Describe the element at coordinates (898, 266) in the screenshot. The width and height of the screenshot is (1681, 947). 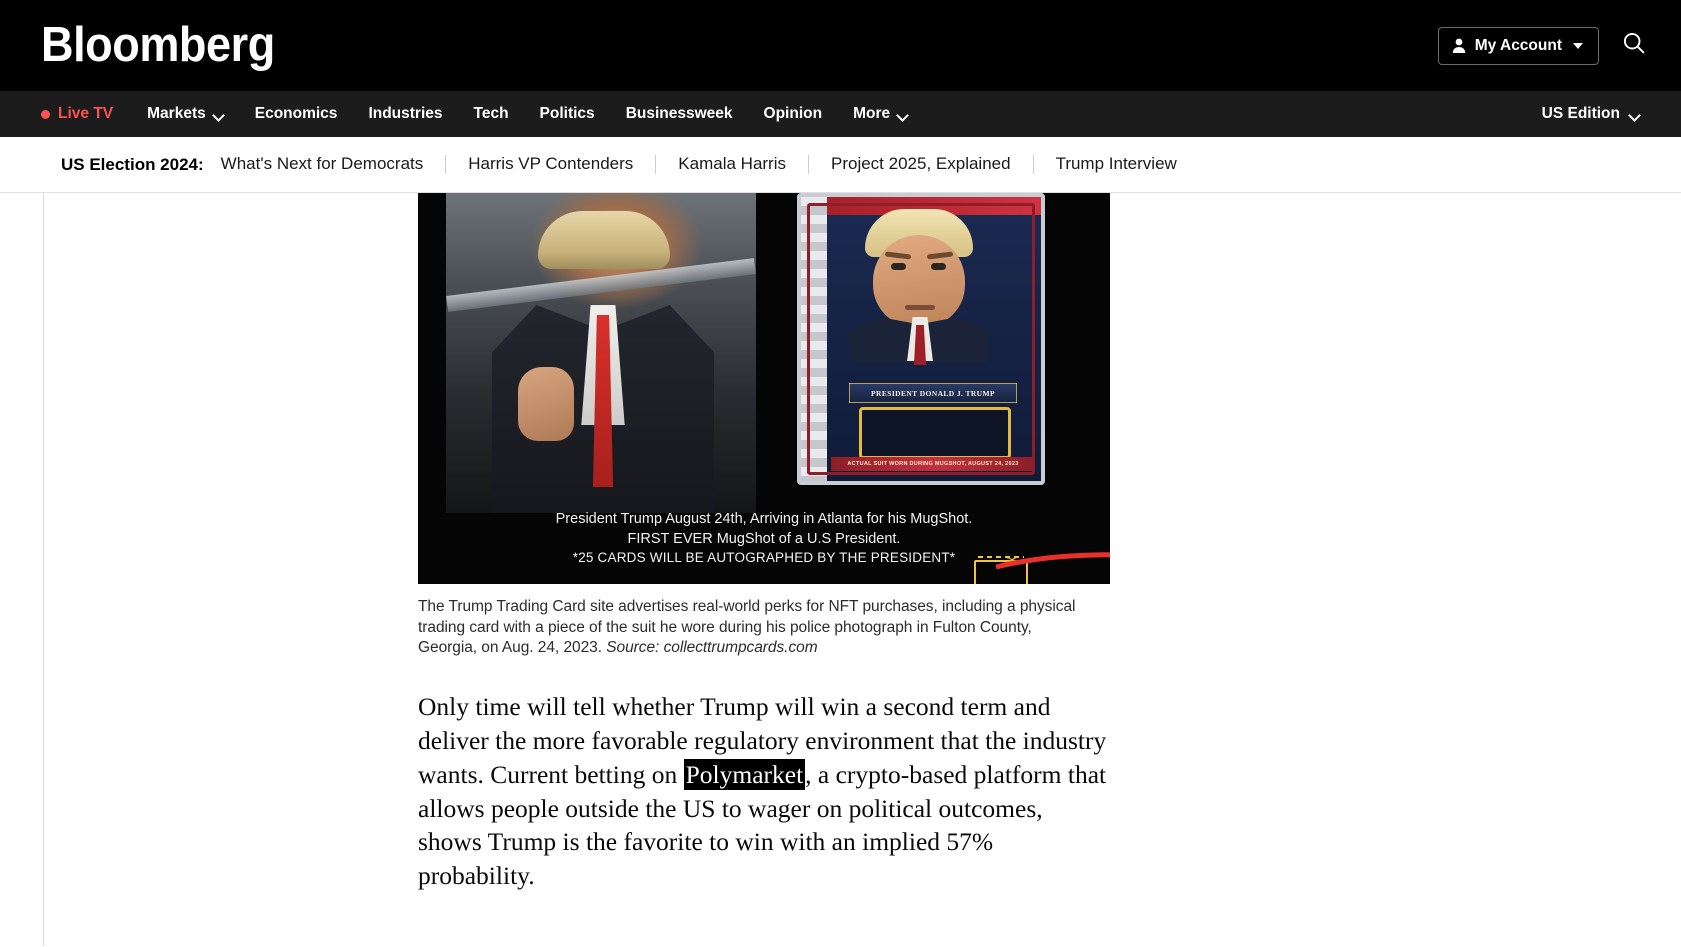
I see `card-eye-left` at that location.